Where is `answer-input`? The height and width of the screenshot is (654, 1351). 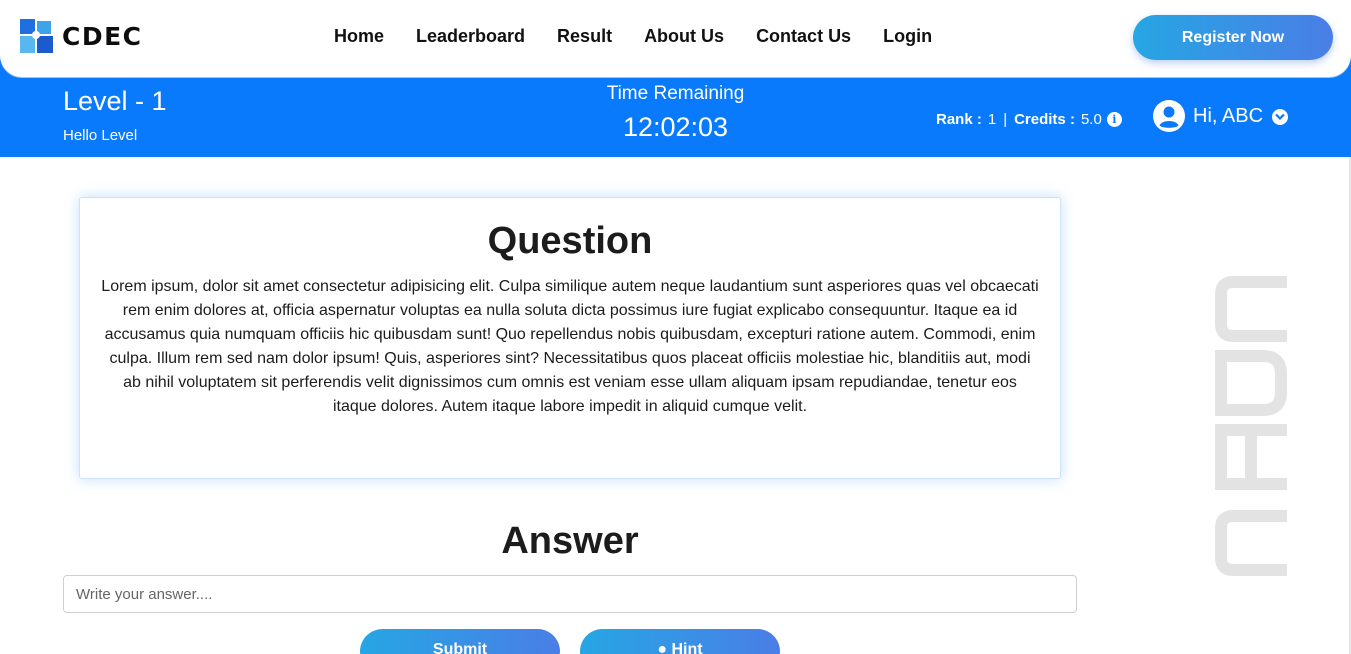
answer-input is located at coordinates (570, 594).